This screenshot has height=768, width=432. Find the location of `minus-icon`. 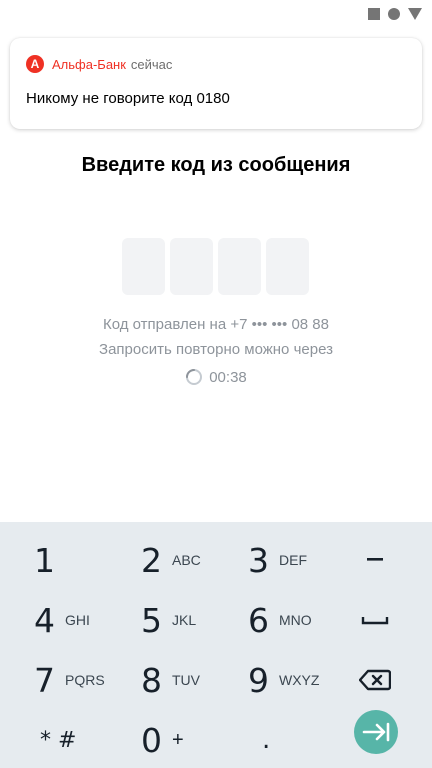

minus-icon is located at coordinates (375, 559).